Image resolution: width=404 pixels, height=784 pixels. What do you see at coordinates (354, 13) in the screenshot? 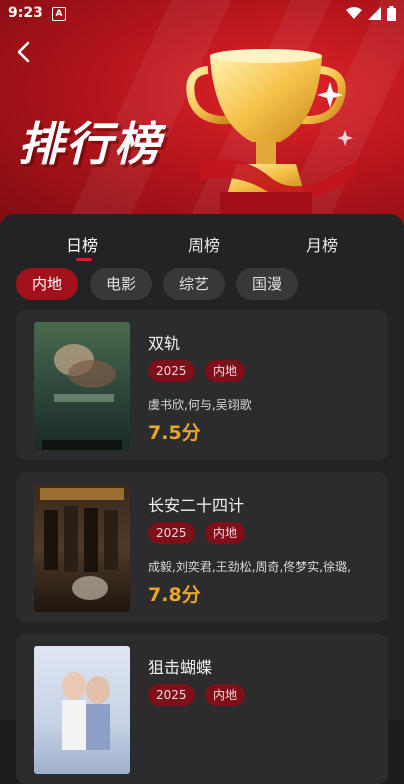
I see `wifi-icon` at bounding box center [354, 13].